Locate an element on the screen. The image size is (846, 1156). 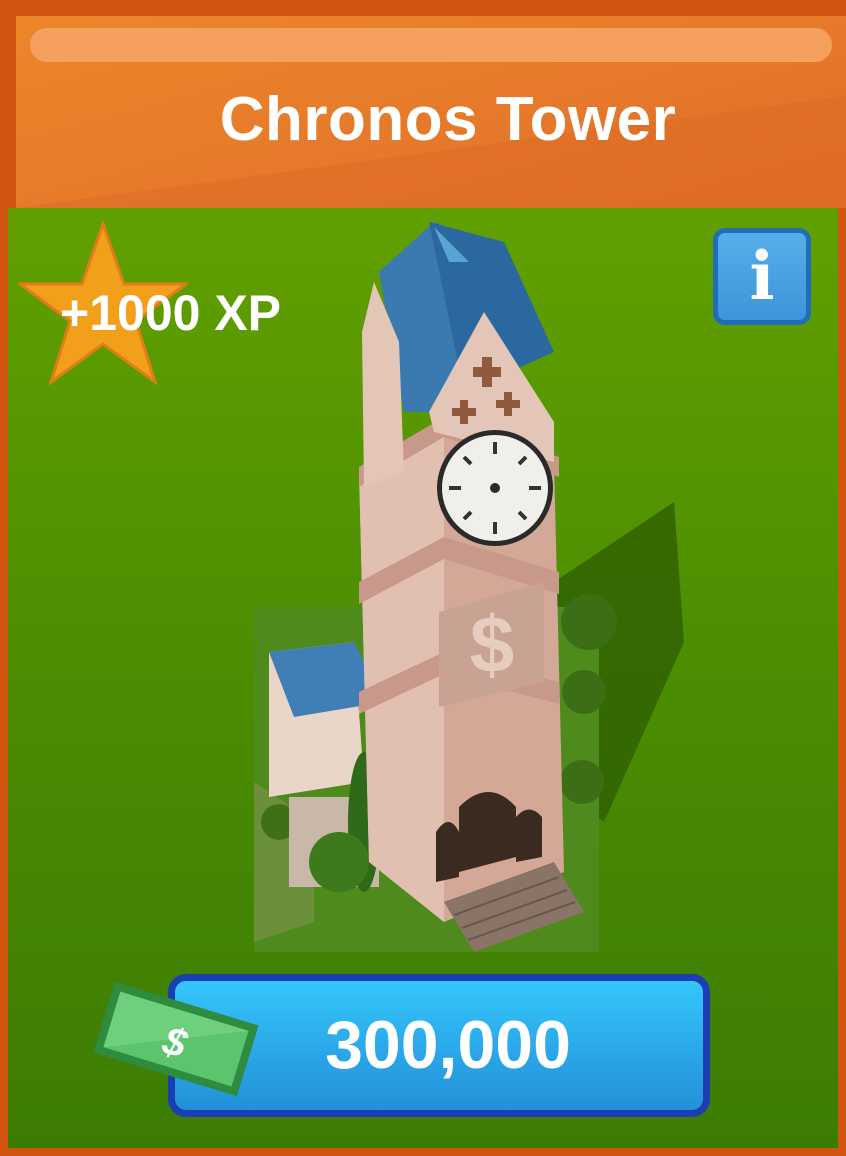
info-button: i is located at coordinates (762, 276).